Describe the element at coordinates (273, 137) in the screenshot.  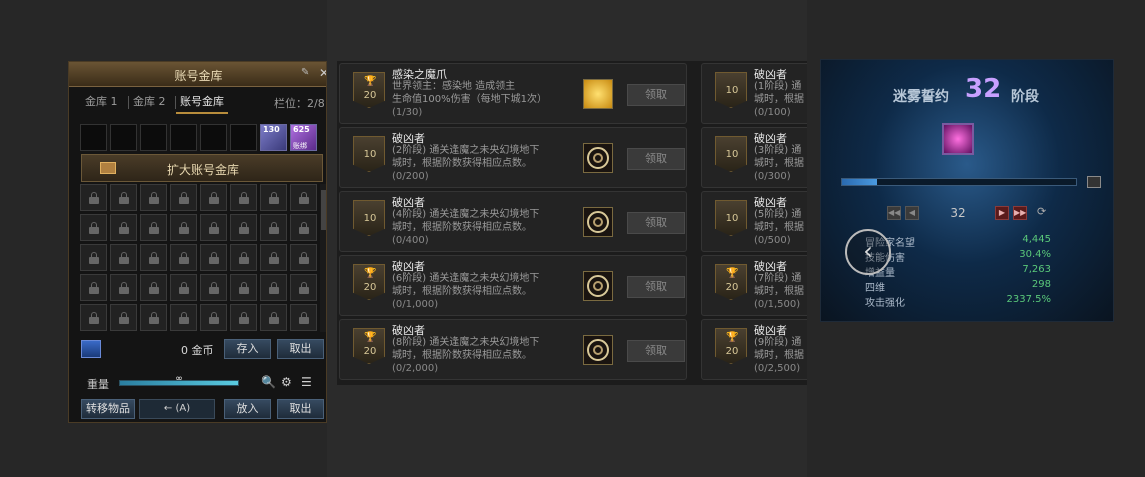
I see `blue-gem-icon: 130` at that location.